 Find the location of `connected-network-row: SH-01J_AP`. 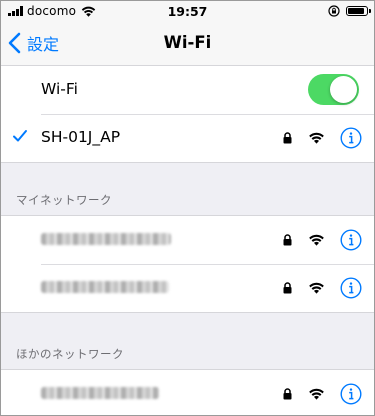

connected-network-row: SH-01J_AP is located at coordinates (187, 138).